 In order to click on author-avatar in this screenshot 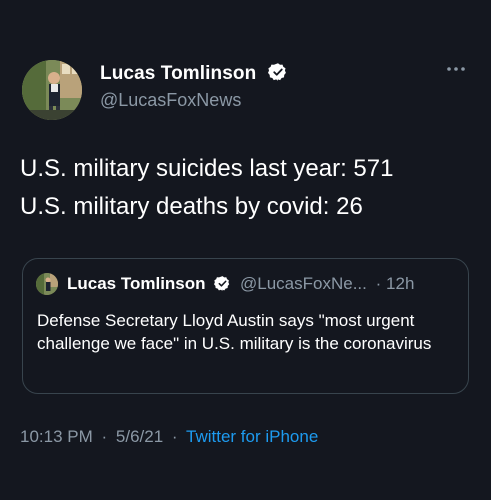, I will do `click(52, 90)`.